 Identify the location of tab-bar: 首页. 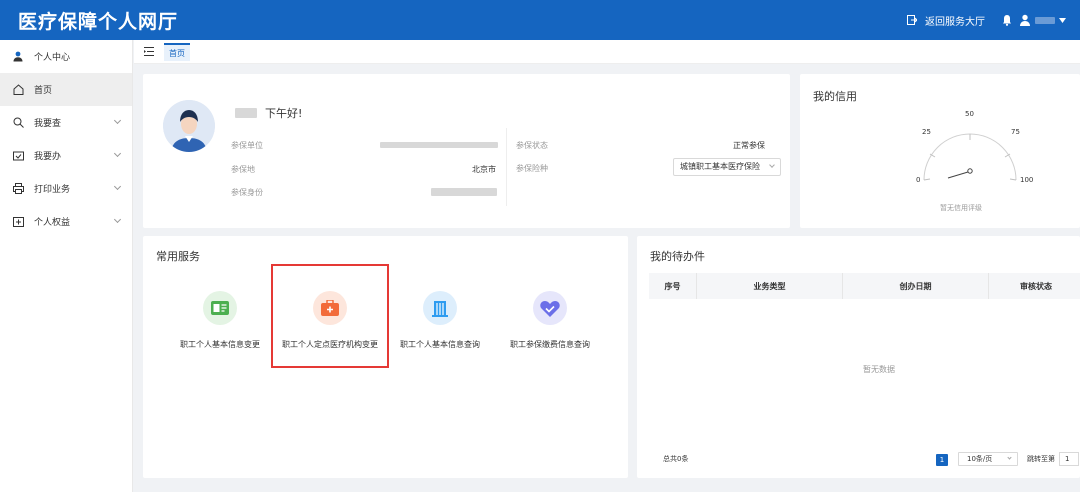
(607, 52).